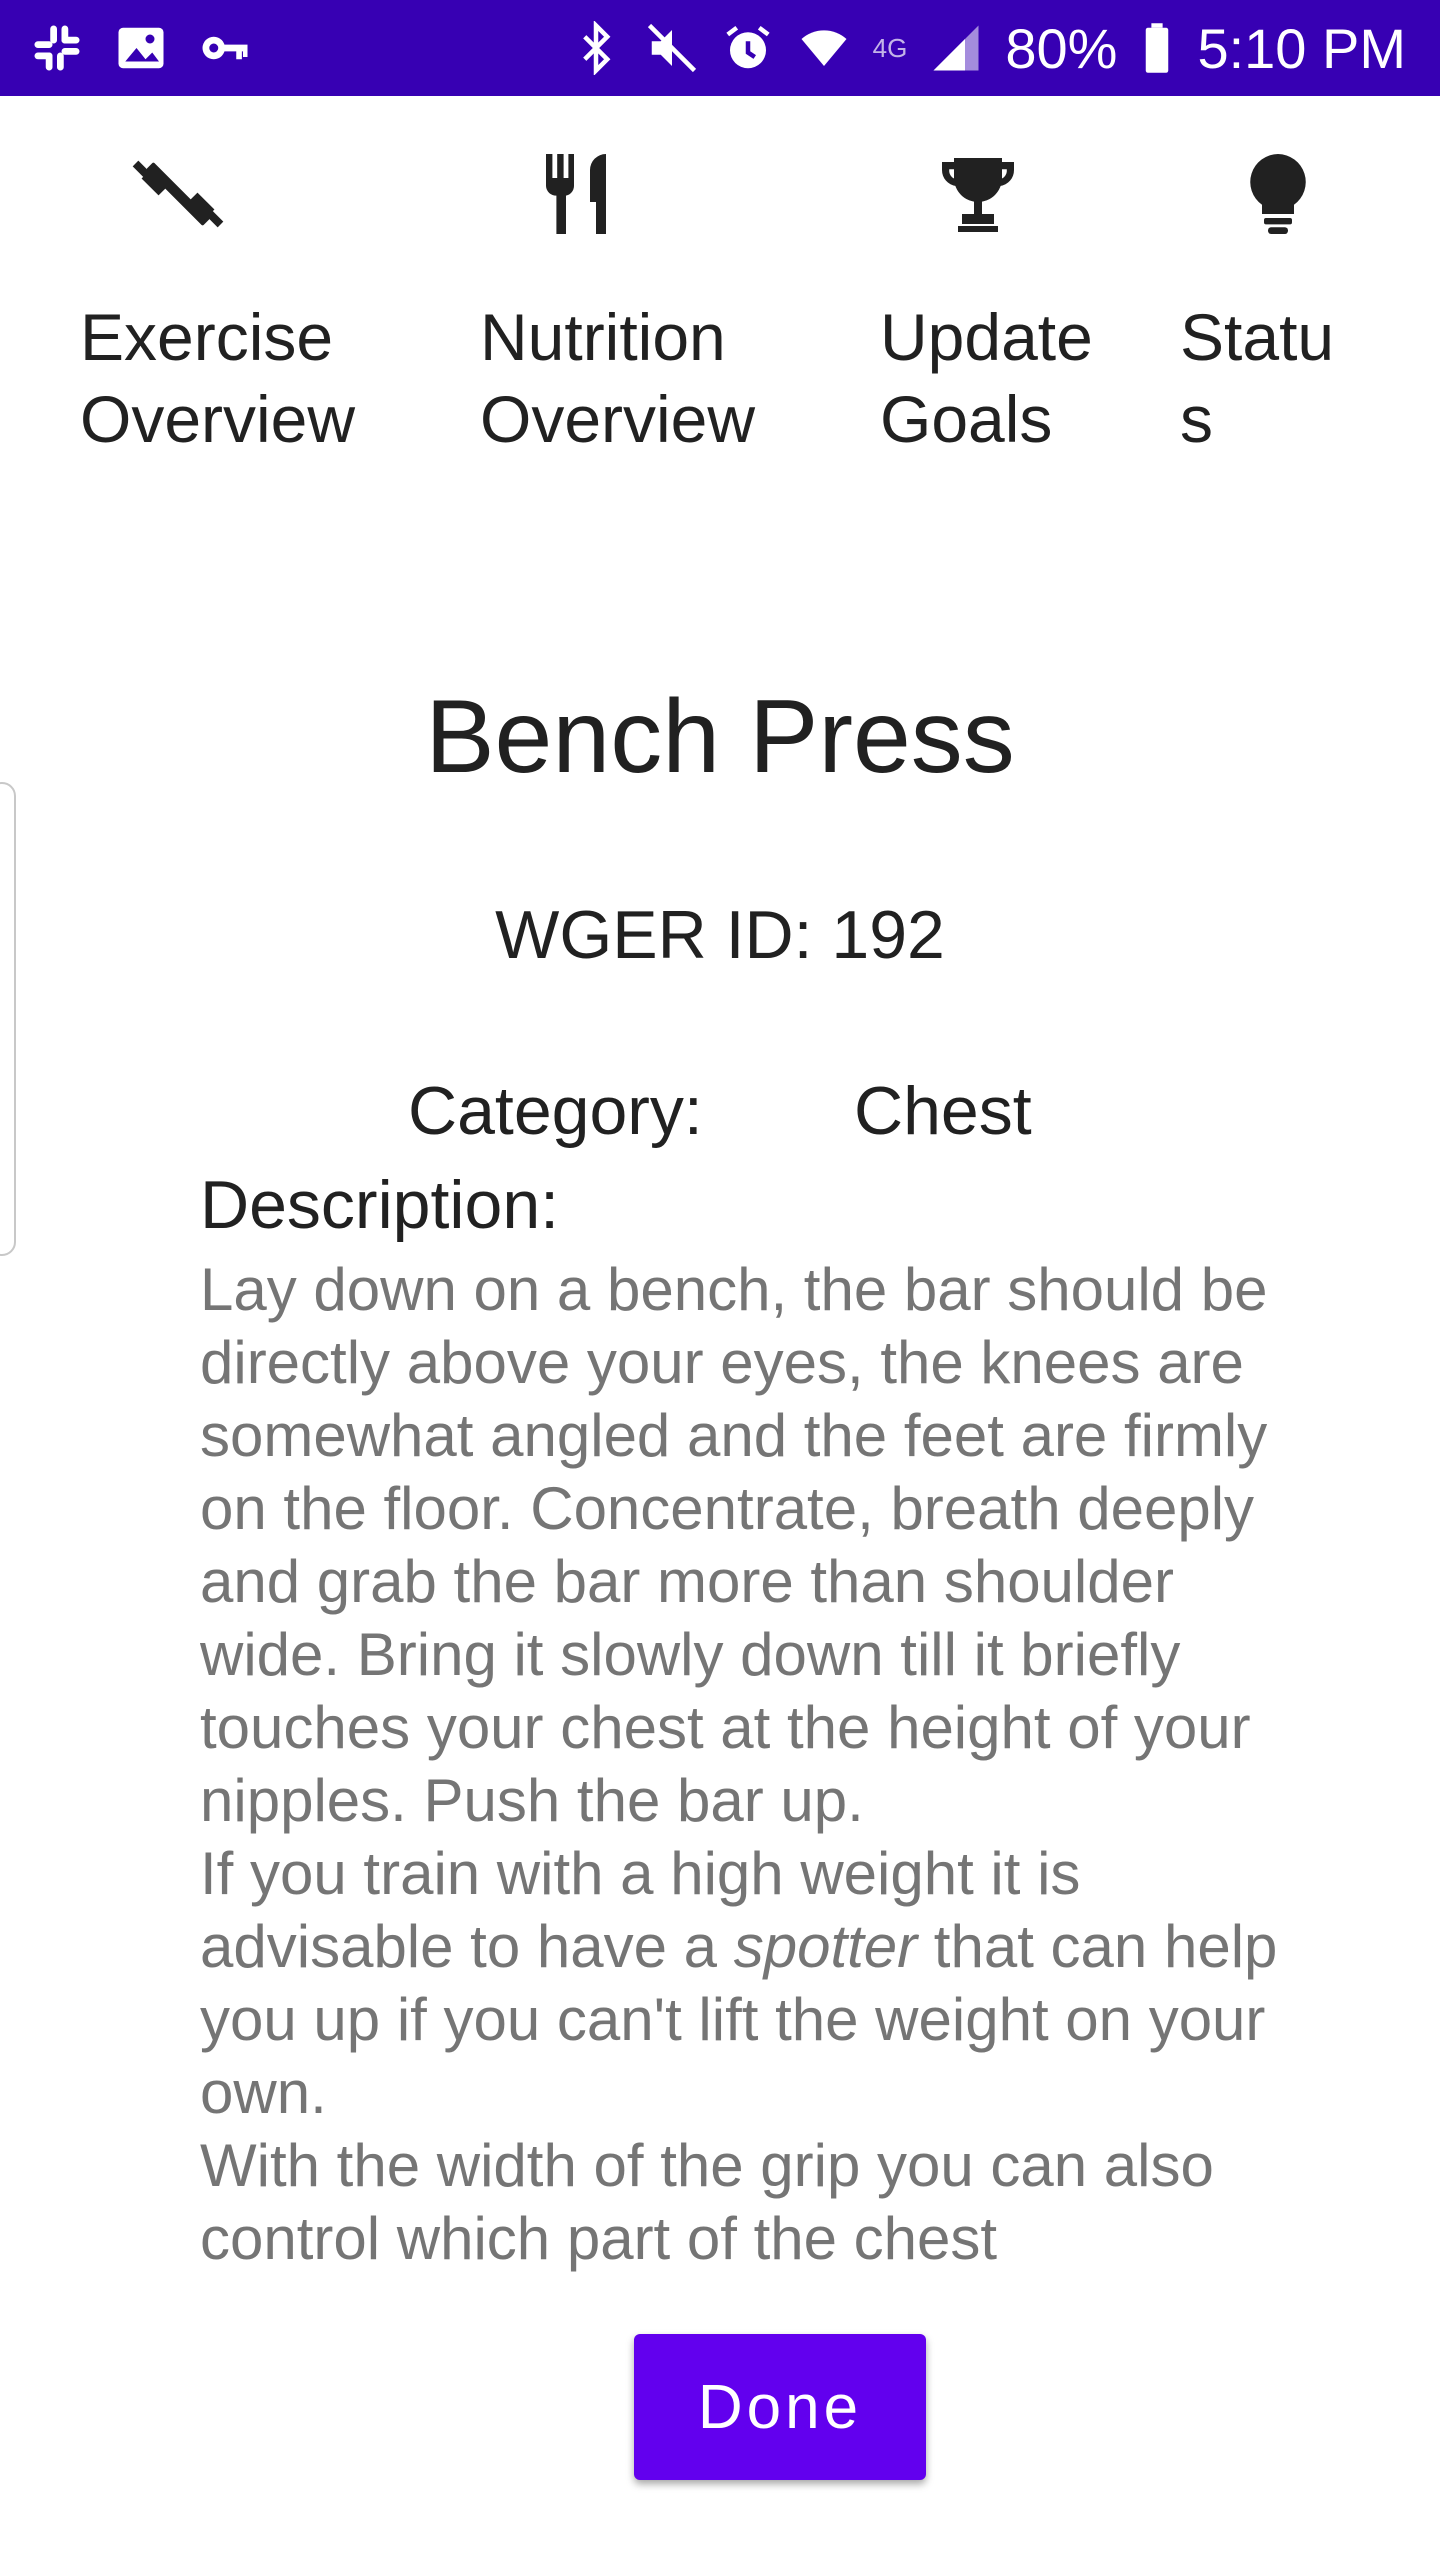 The image size is (1440, 2560). I want to click on status-bar-left, so click(156, 48).